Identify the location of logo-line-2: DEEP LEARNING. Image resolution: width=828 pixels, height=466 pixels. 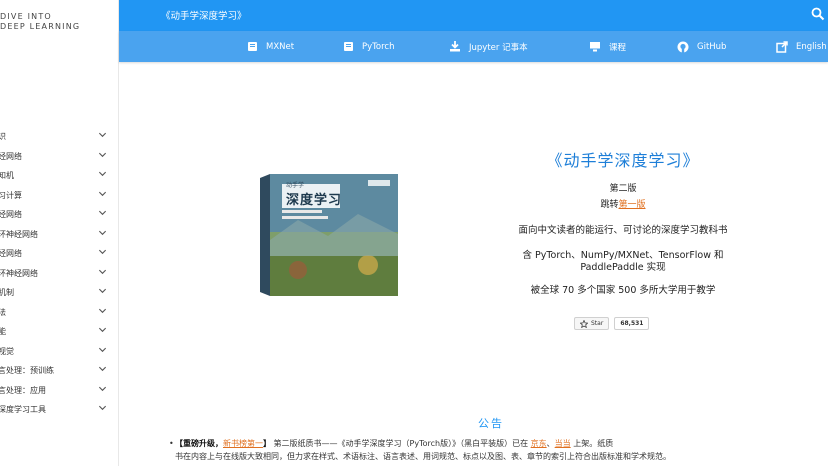
(40, 26).